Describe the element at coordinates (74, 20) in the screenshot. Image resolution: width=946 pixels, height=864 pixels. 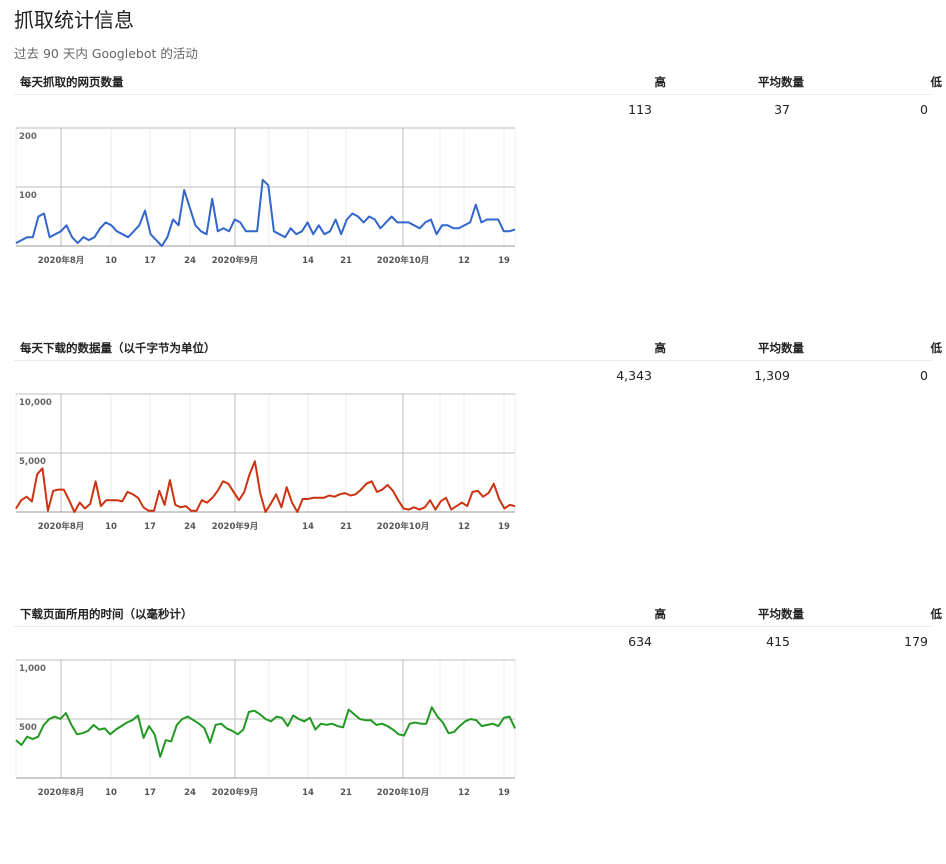
I see `page-title: 抓取统计信息` at that location.